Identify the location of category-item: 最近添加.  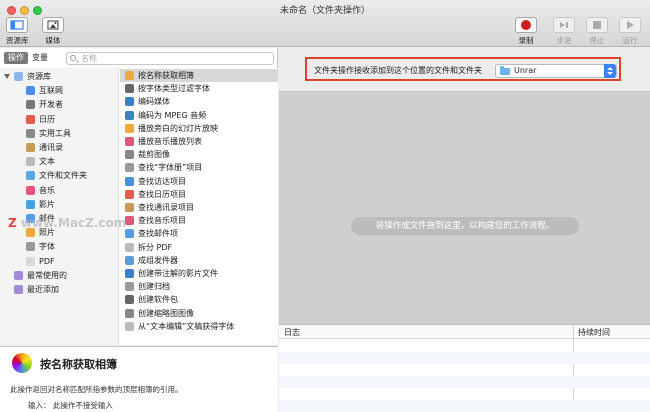
(59, 289).